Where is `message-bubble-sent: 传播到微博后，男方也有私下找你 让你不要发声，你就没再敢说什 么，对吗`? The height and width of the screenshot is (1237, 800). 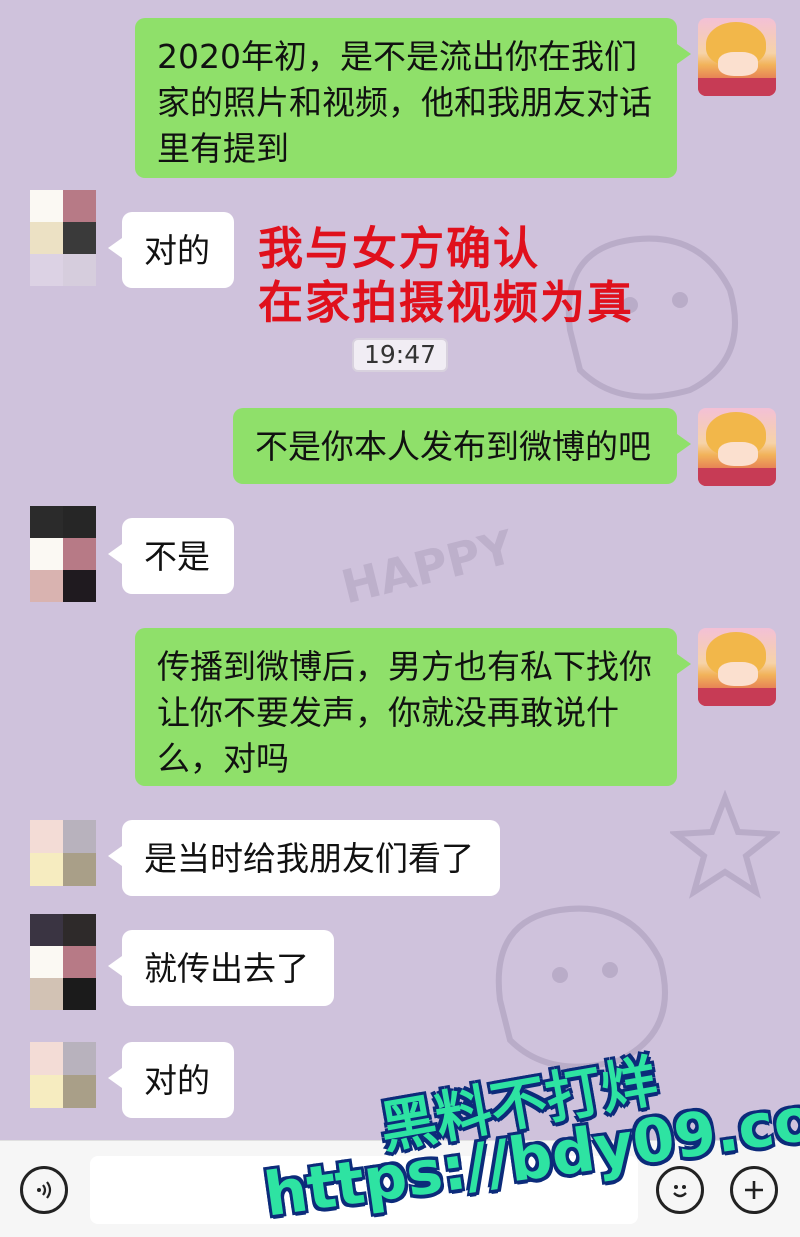 message-bubble-sent: 传播到微博后，男方也有私下找你 让你不要发声，你就没再敢说什 么，对吗 is located at coordinates (413, 707).